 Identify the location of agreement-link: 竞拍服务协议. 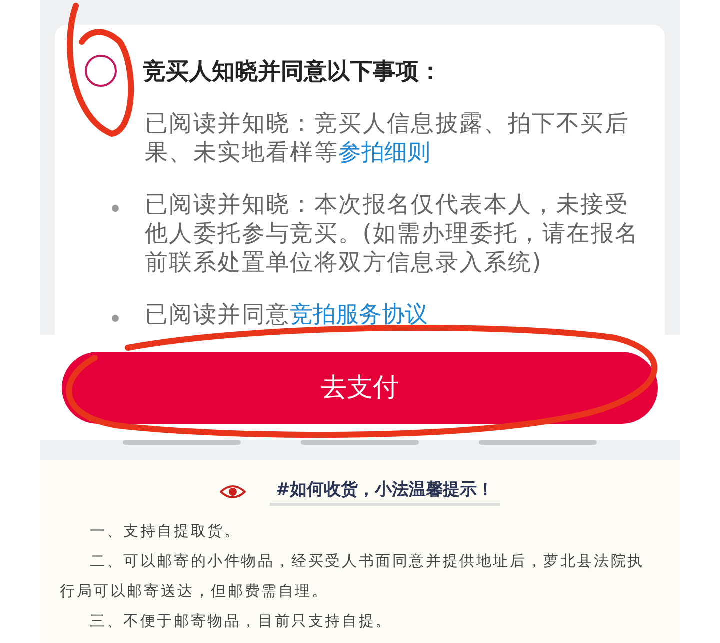
(359, 315).